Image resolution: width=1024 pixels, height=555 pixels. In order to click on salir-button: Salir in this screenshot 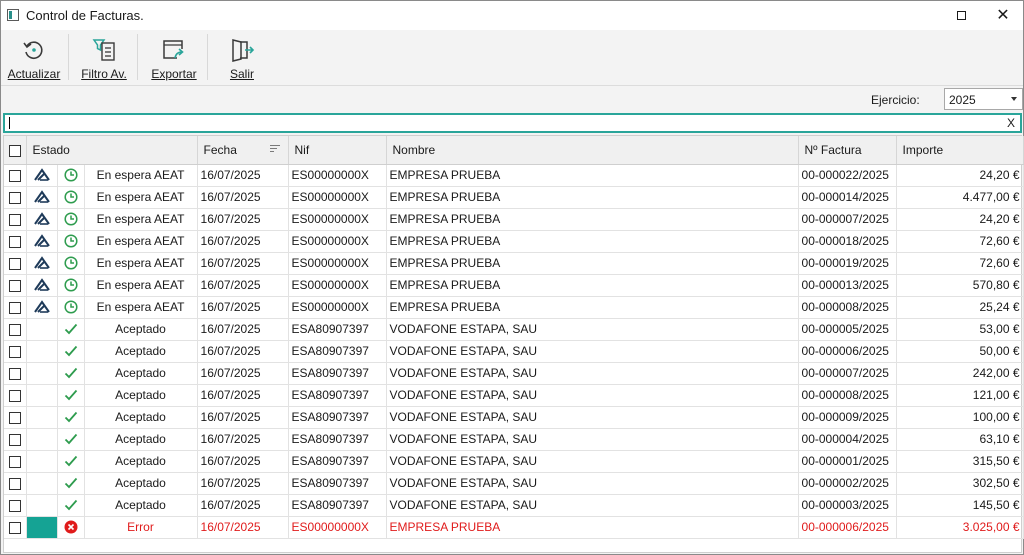, I will do `click(242, 58)`.